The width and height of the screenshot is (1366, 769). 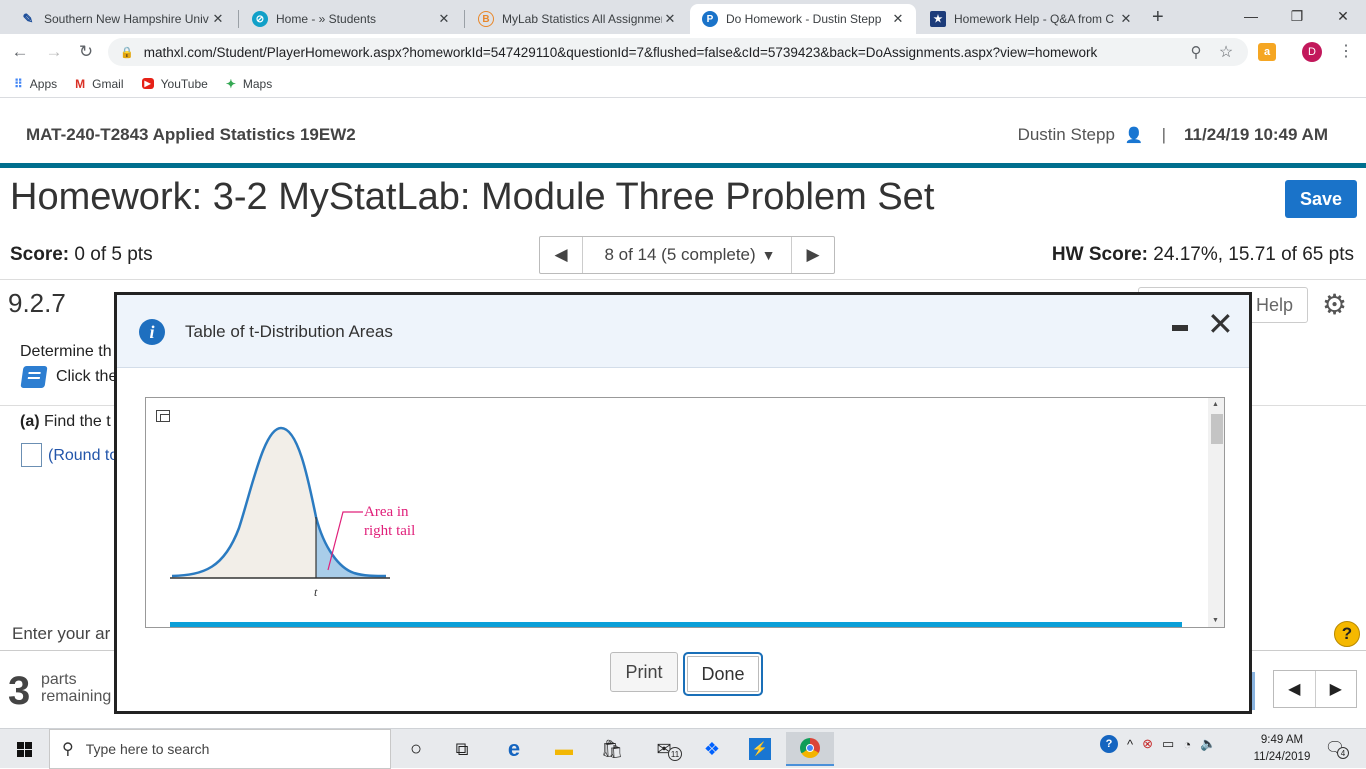 I want to click on user-icon: 👤, so click(x=1134, y=135).